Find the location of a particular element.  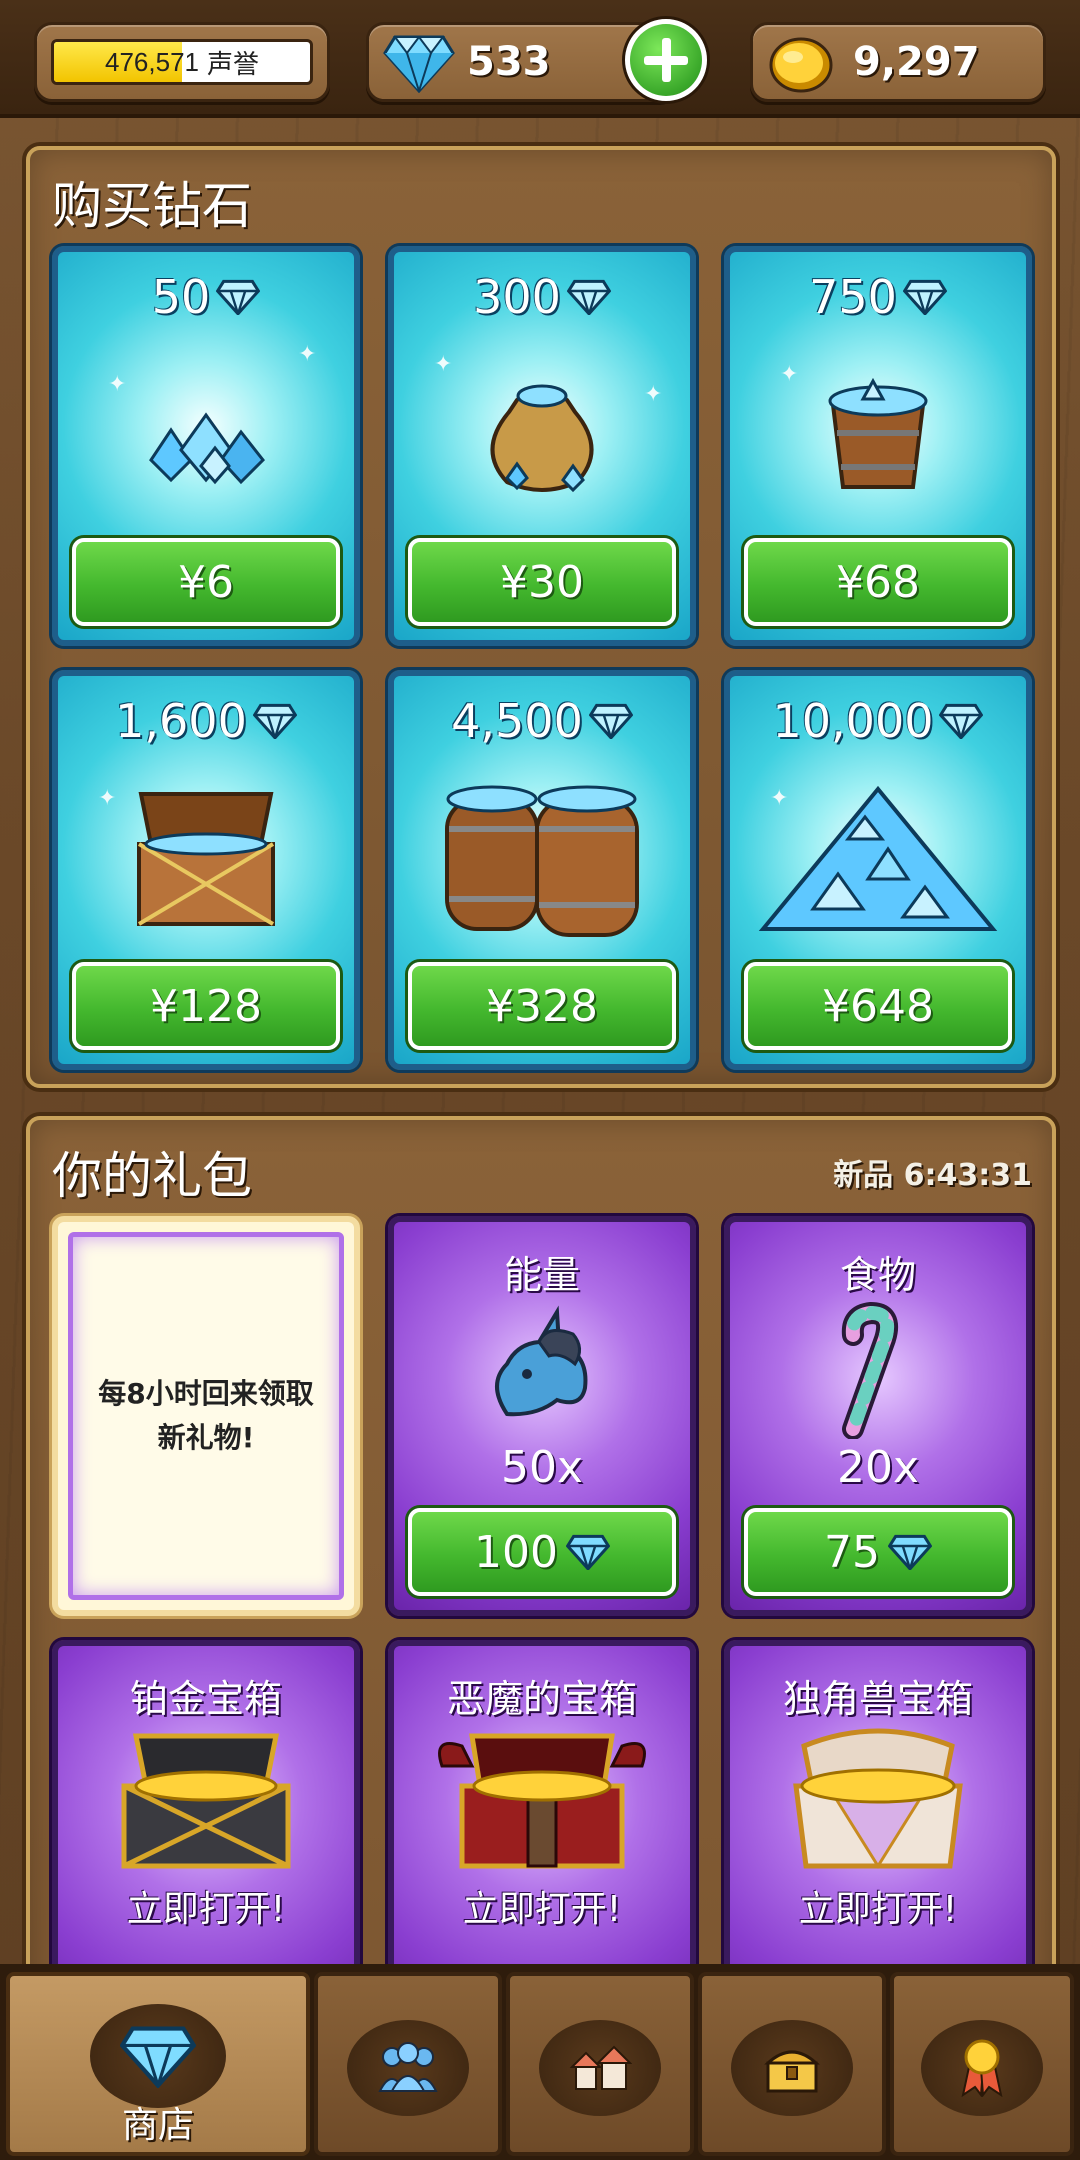

buy-button: 100 is located at coordinates (542, 1552).